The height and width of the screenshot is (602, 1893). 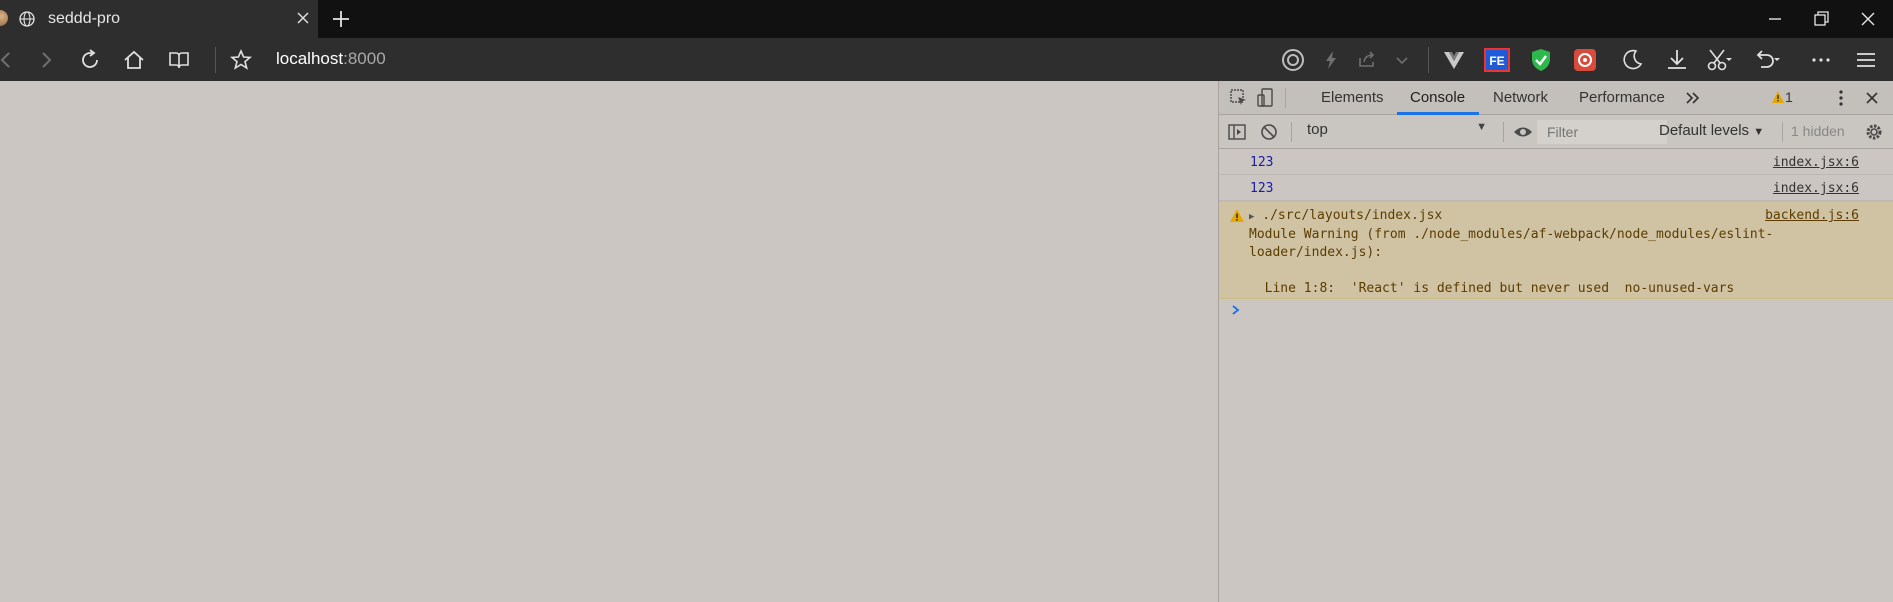 I want to click on warning-count: 1, so click(x=1789, y=97).